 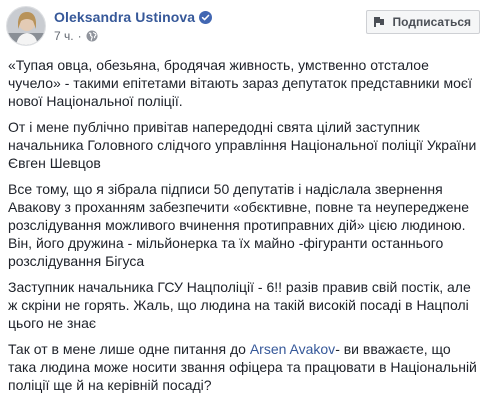 What do you see at coordinates (206, 17) in the screenshot?
I see `verified-badge-icon` at bounding box center [206, 17].